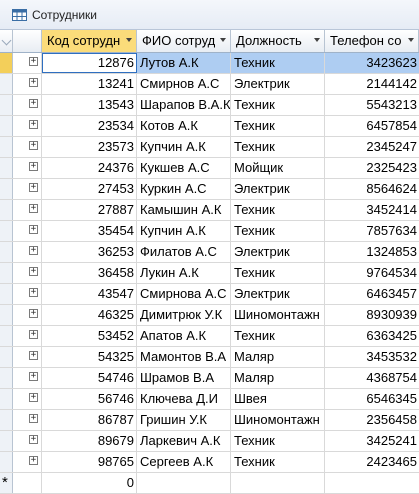 This screenshot has height=494, width=419. I want to click on cell-code: 27887, so click(89, 210).